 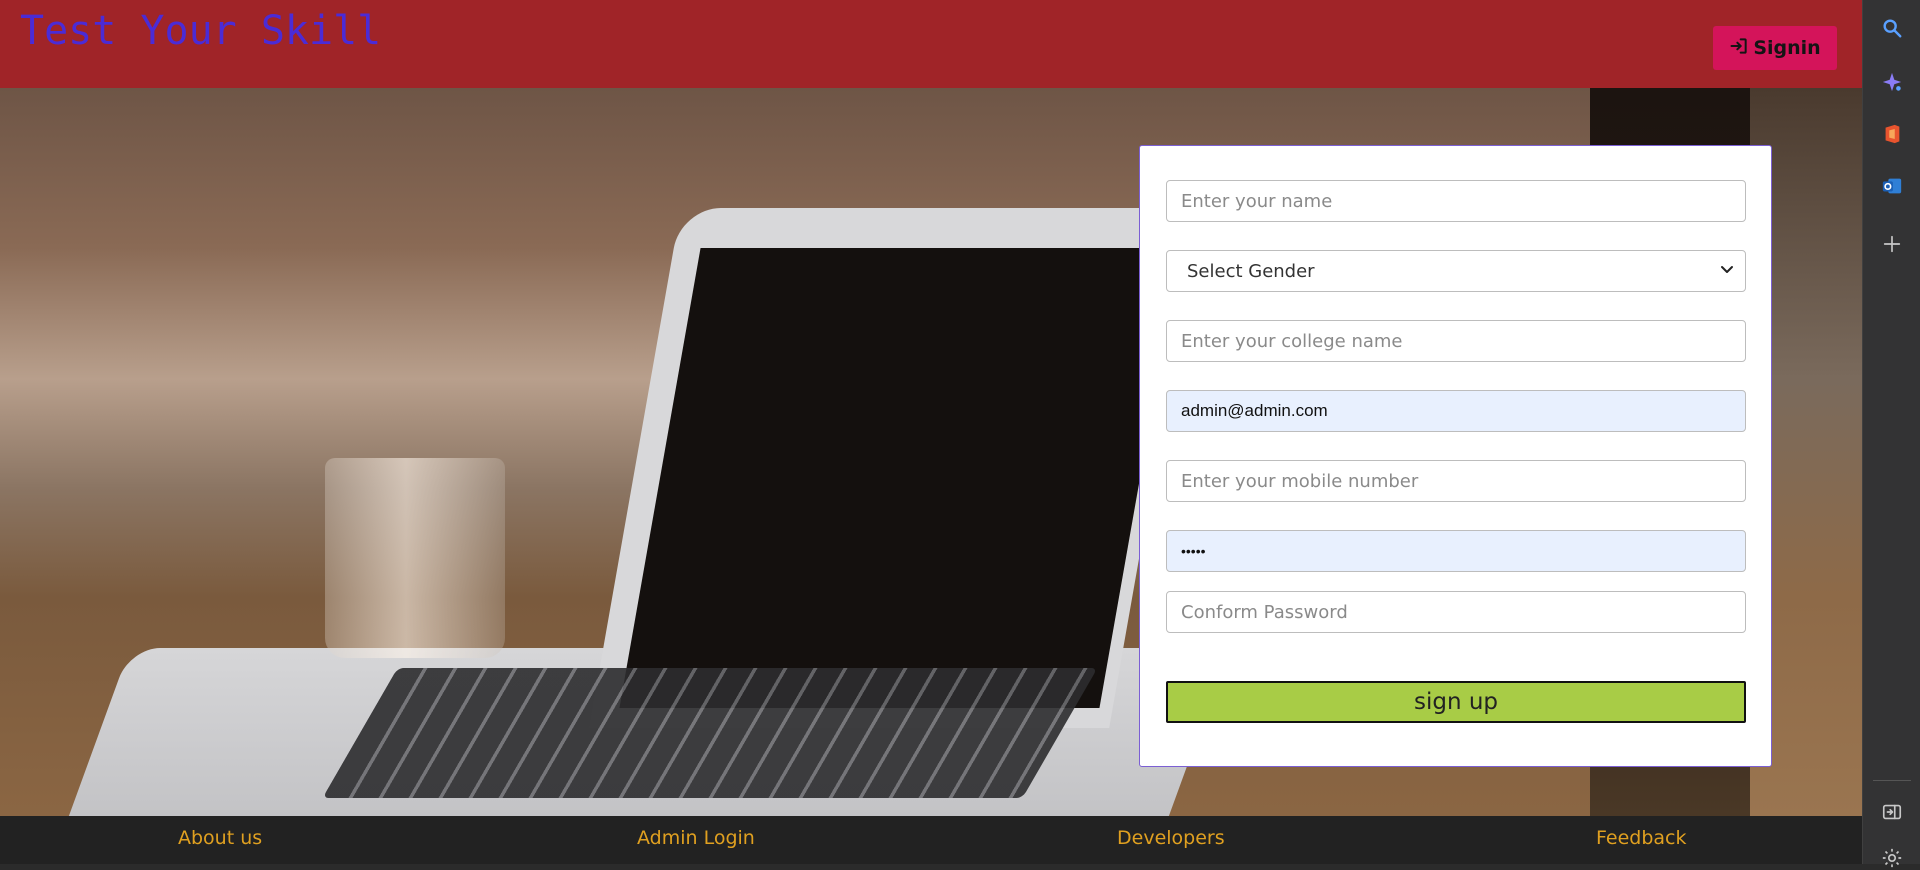 I want to click on confirm-password-input: Conform Password, so click(x=1456, y=612).